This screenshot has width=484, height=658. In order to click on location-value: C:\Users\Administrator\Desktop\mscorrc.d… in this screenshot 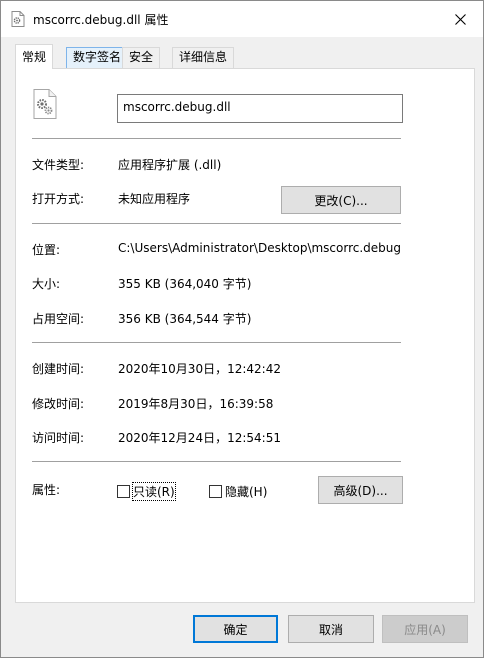, I will do `click(260, 248)`.